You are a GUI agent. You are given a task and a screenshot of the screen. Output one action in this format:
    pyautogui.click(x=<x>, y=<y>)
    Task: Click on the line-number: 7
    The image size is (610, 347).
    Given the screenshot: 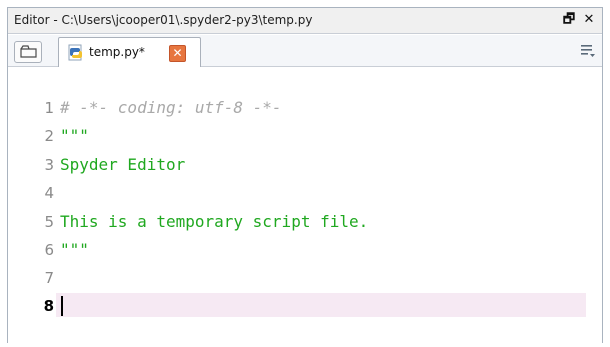 What is the action you would take?
    pyautogui.click(x=49, y=278)
    